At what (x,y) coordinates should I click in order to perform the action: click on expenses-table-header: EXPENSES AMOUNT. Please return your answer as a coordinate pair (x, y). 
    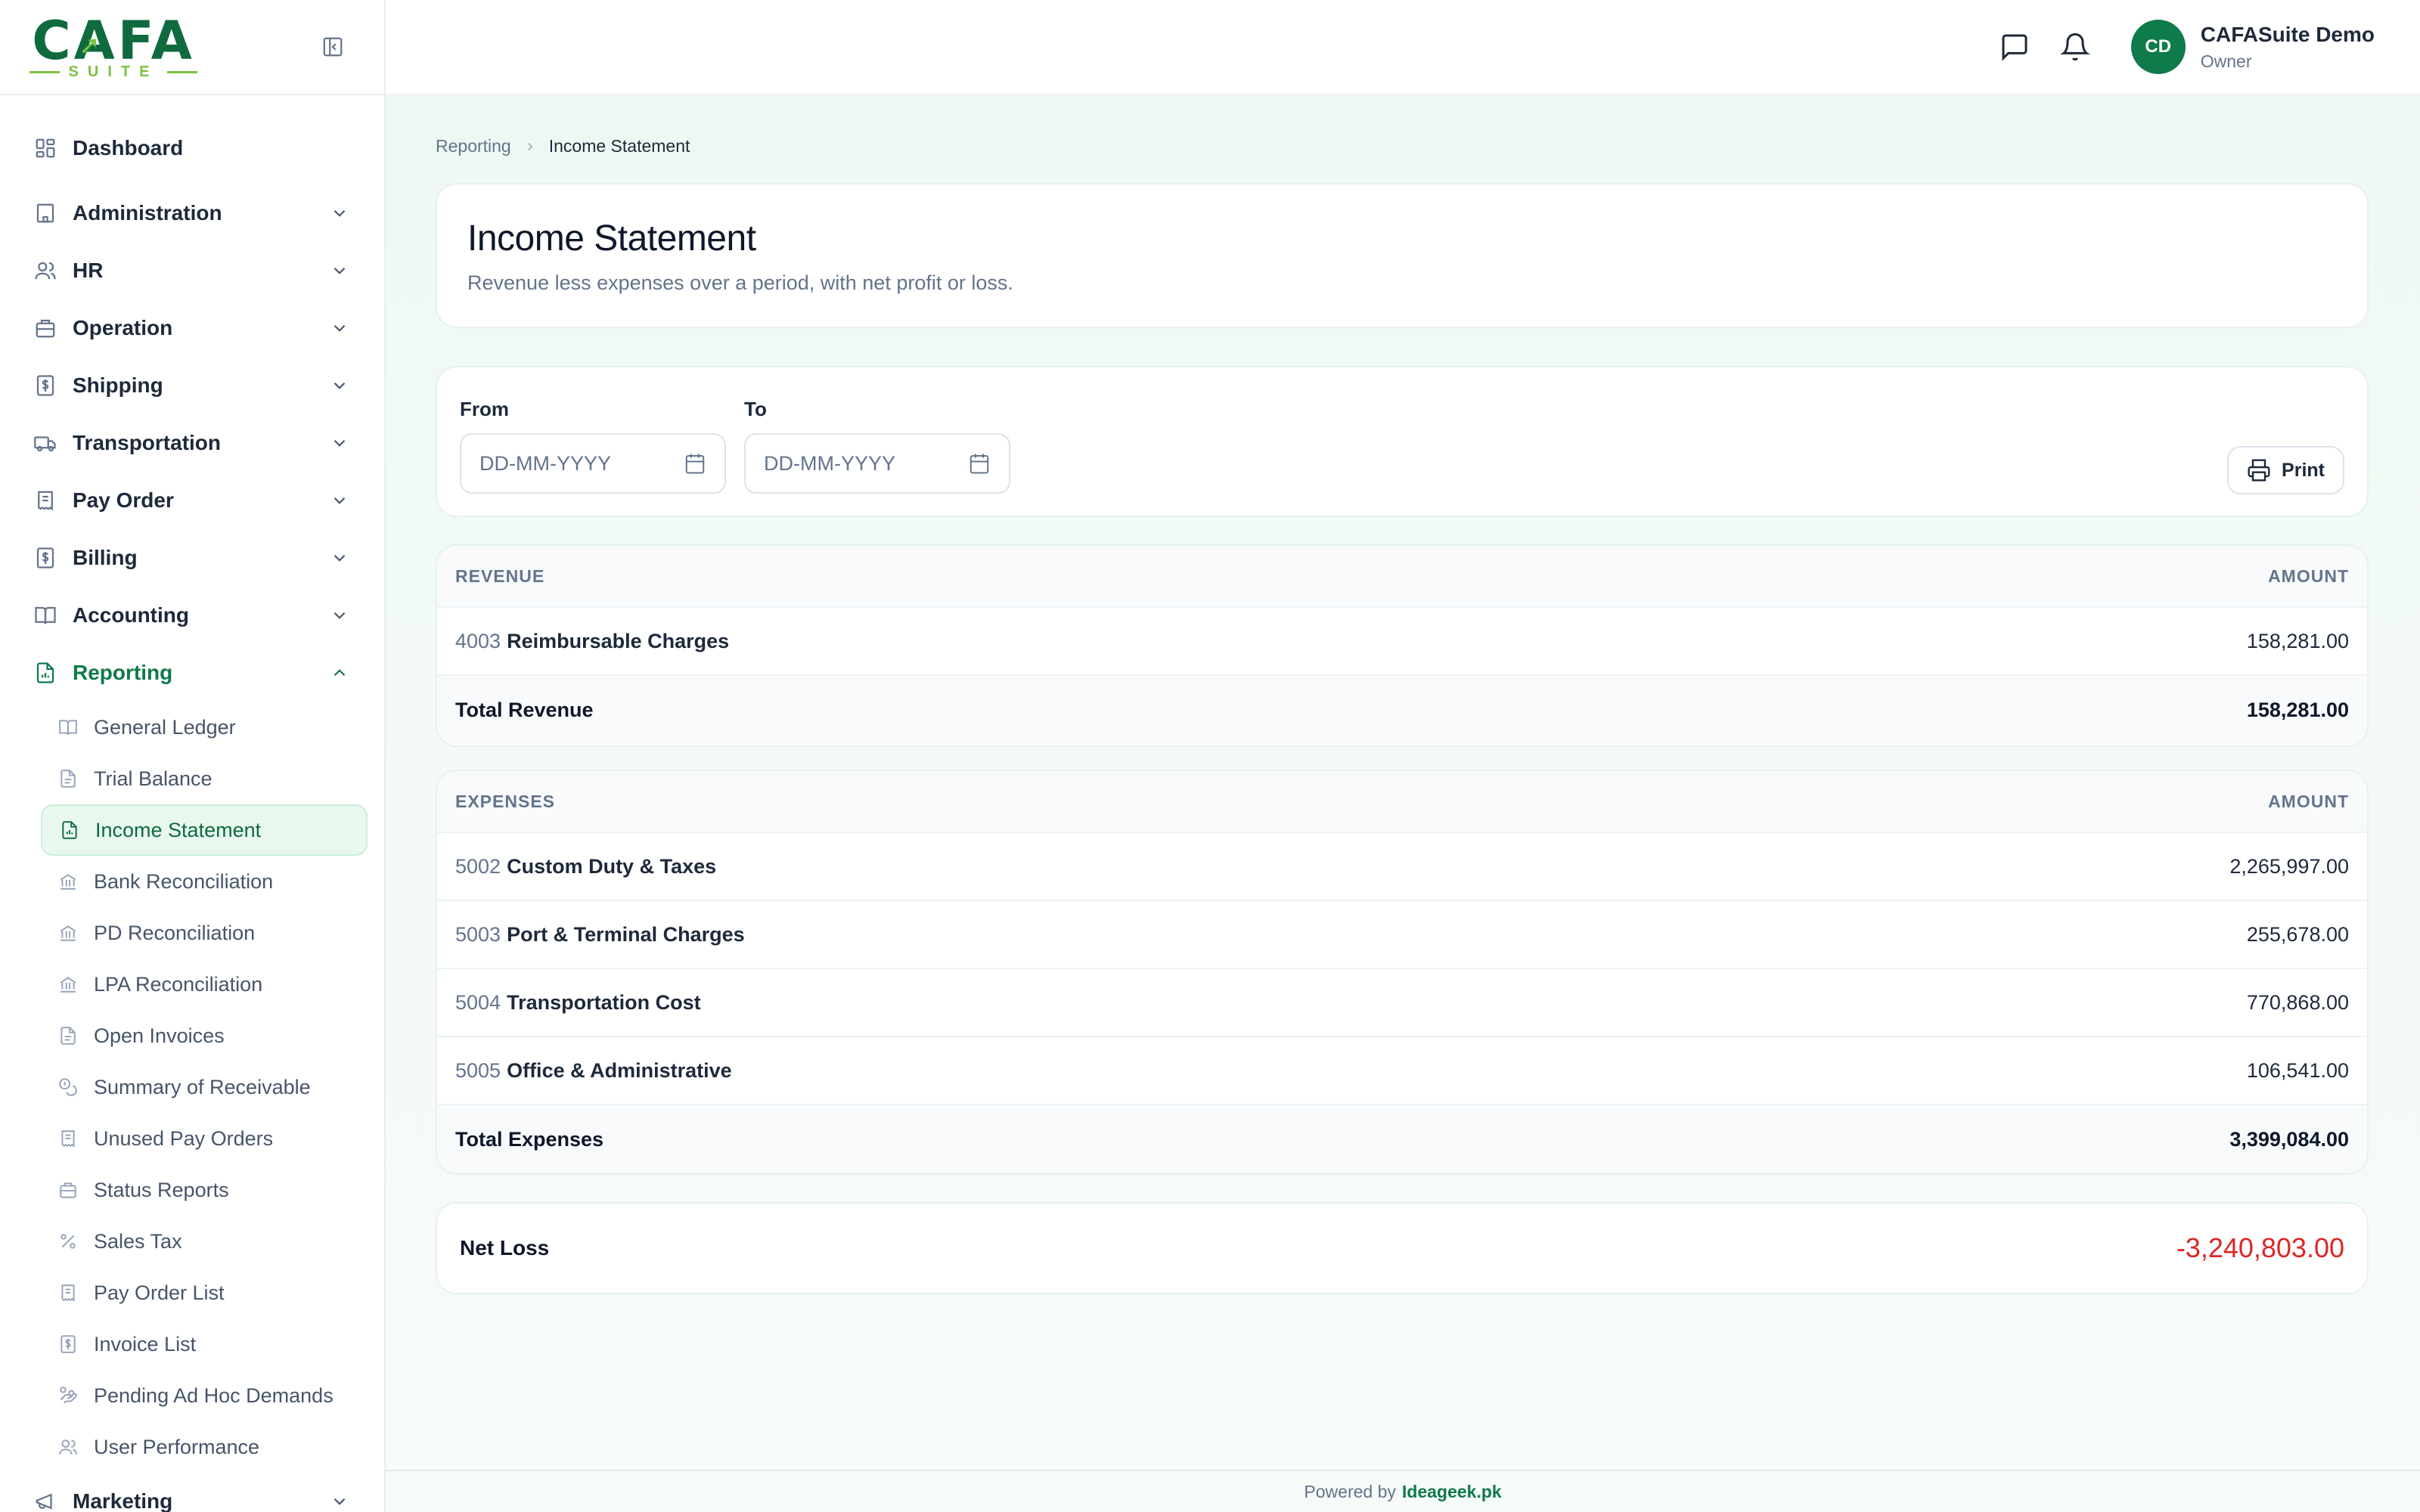
    Looking at the image, I should click on (1402, 802).